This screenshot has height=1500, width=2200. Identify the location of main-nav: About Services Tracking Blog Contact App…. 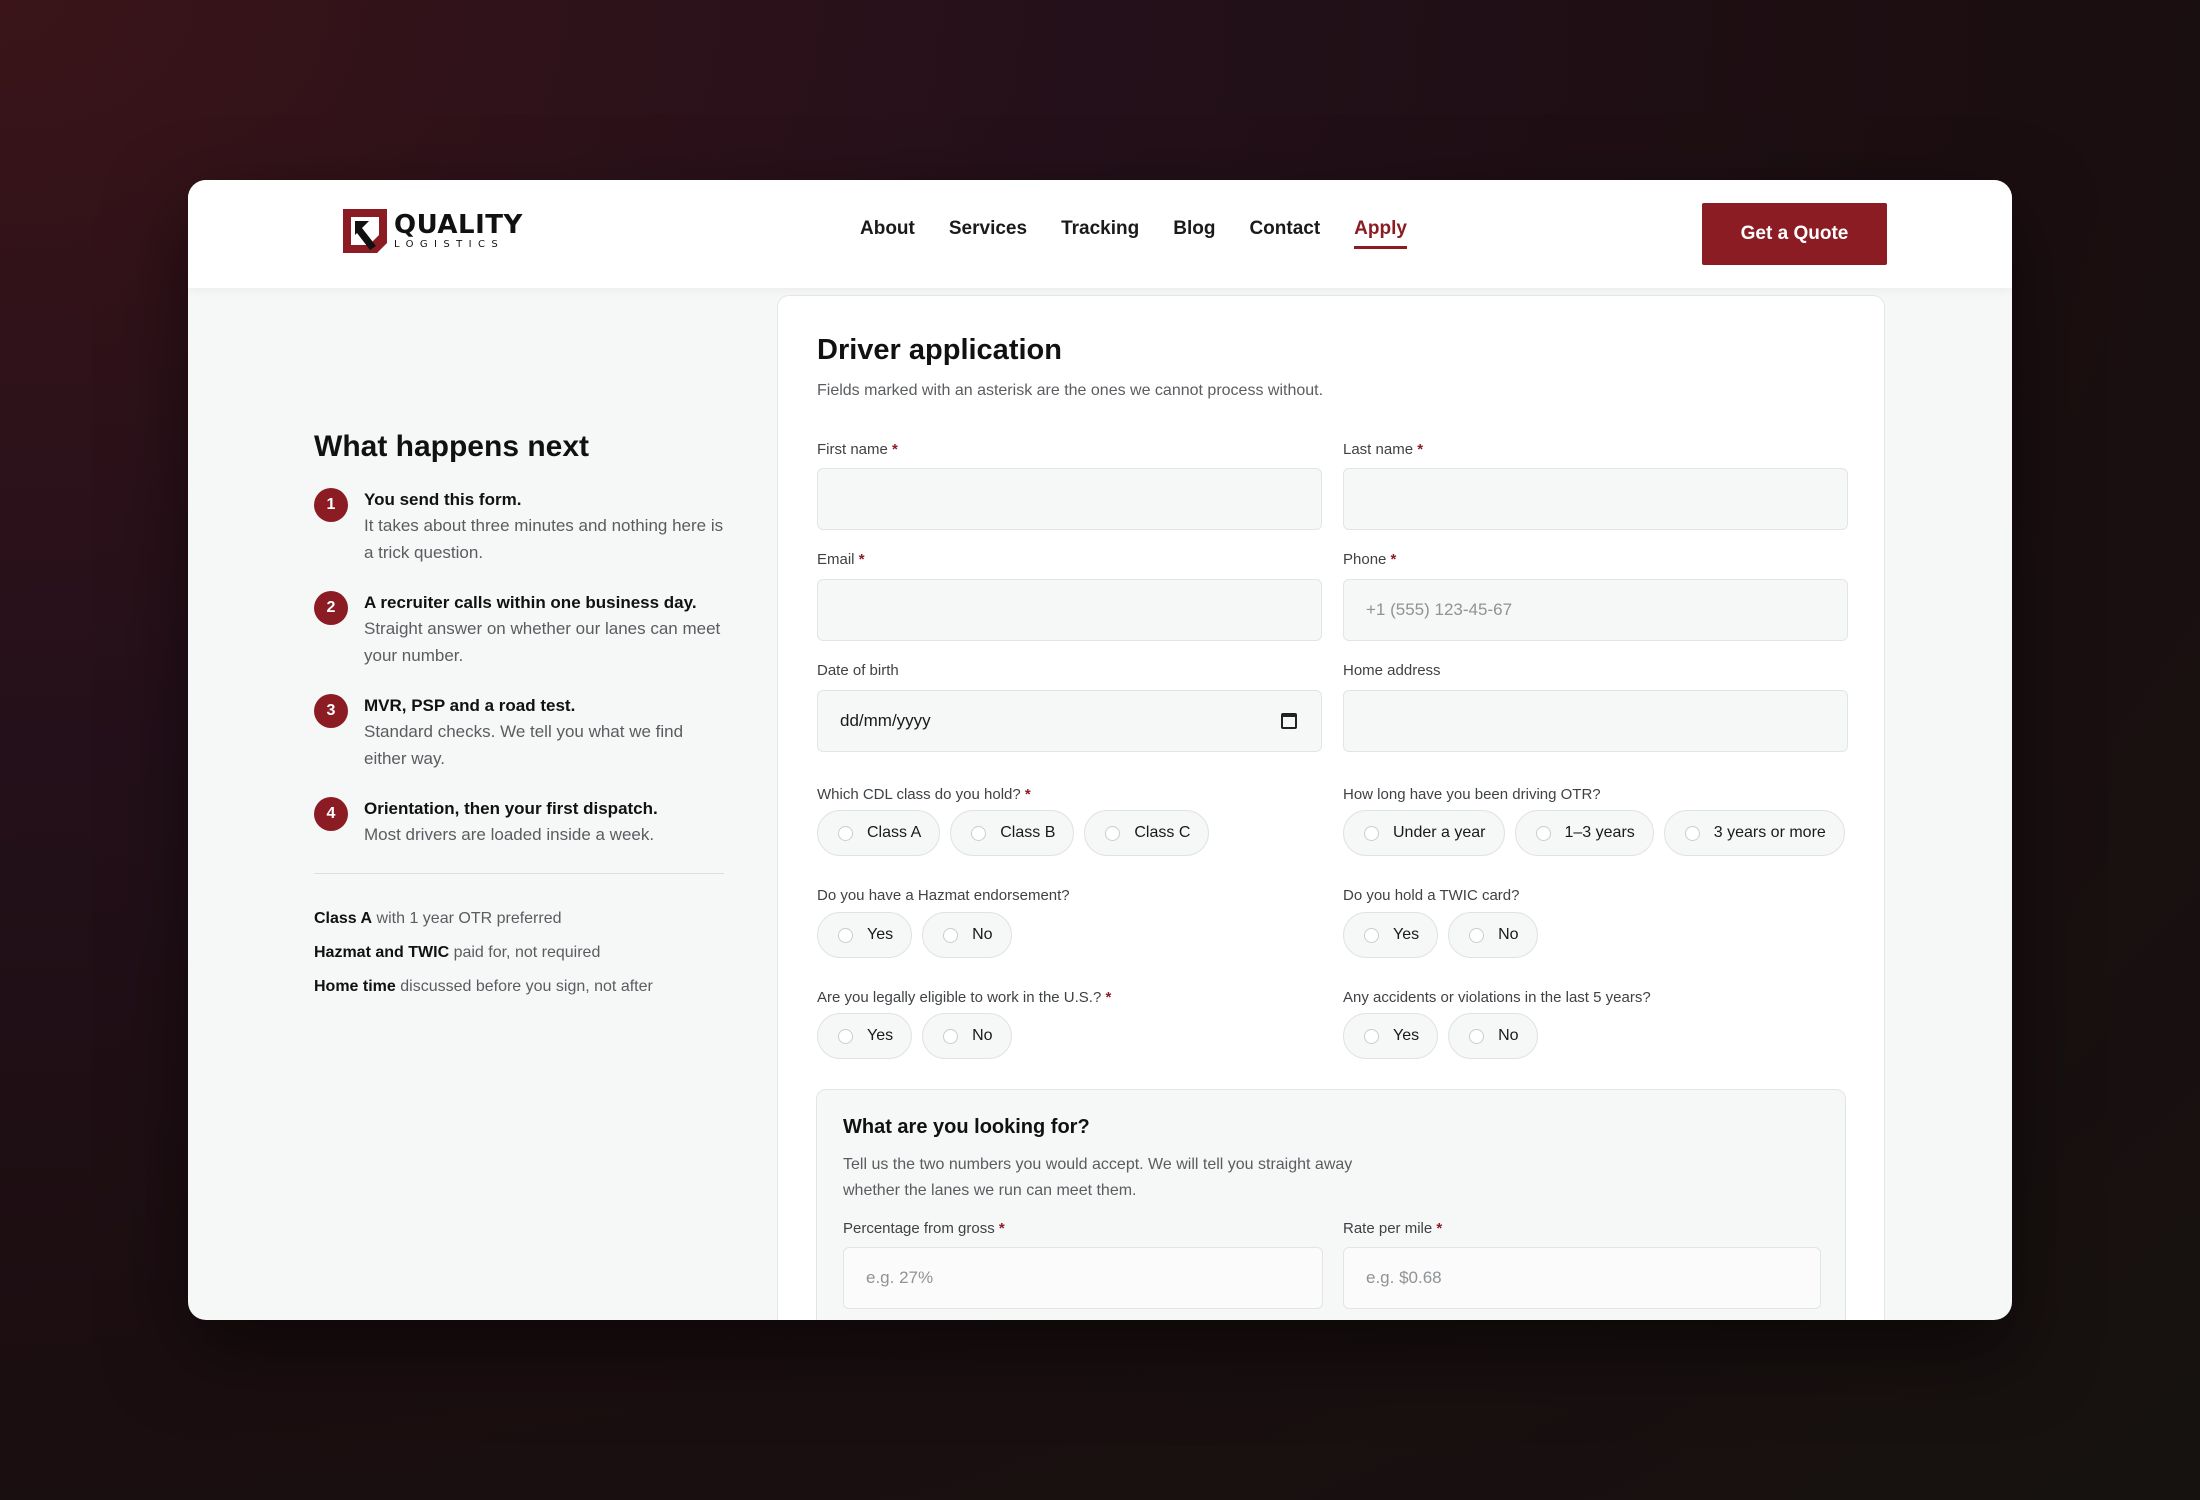
(1133, 233).